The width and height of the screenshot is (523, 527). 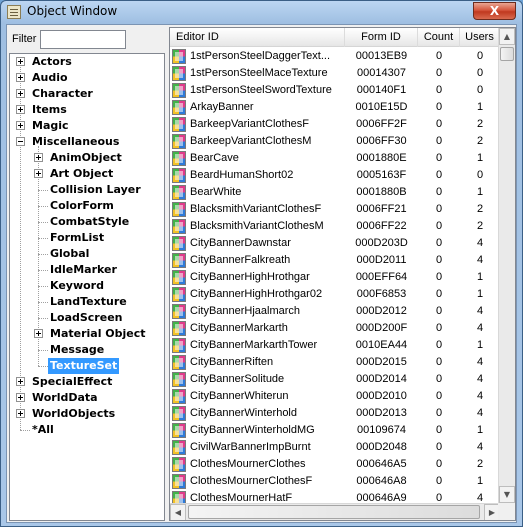 I want to click on close-button: X, so click(x=494, y=11).